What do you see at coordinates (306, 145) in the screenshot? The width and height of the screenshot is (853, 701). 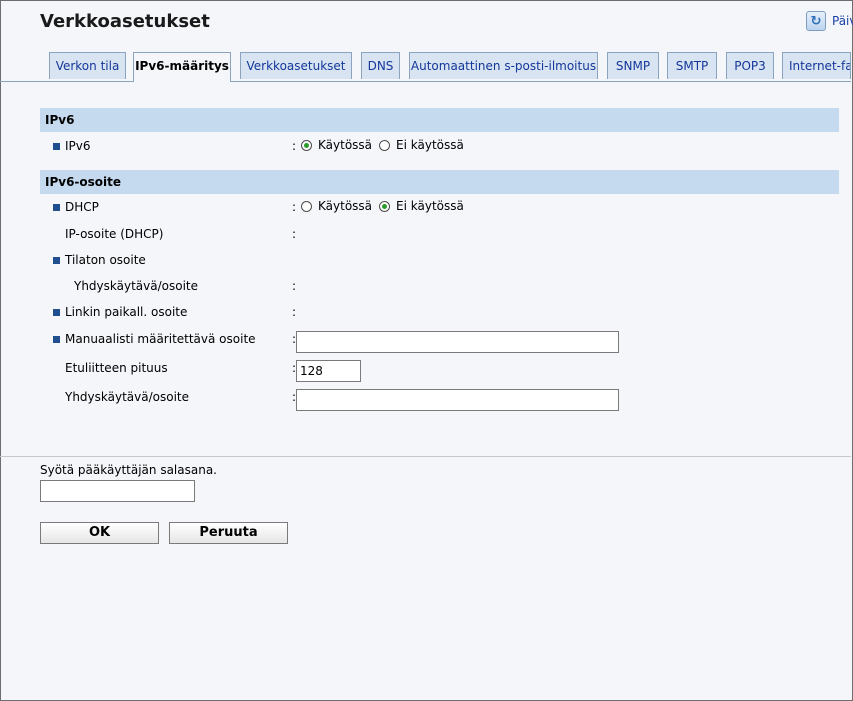 I see `ipv6-enabled-radio` at bounding box center [306, 145].